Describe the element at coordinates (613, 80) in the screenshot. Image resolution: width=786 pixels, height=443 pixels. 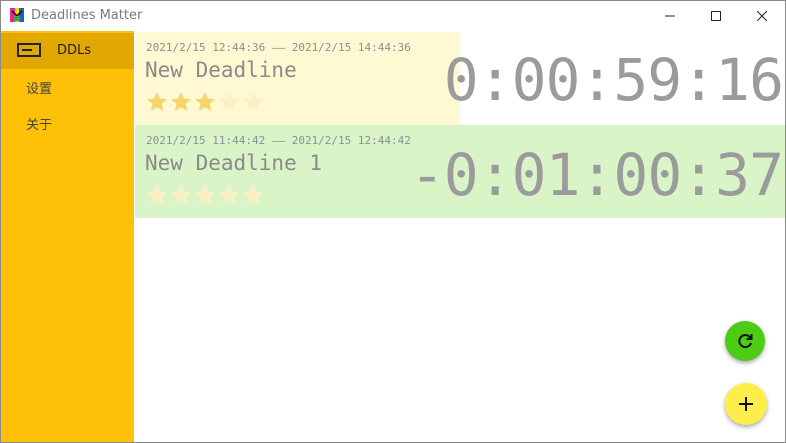
I see `deadline-countdown: 0:00:59:16` at that location.